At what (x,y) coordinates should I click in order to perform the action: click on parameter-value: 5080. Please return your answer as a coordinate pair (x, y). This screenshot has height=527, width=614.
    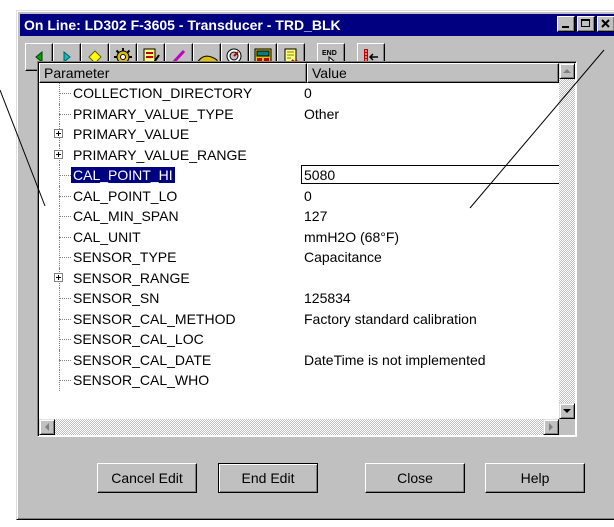
    Looking at the image, I should click on (319, 175).